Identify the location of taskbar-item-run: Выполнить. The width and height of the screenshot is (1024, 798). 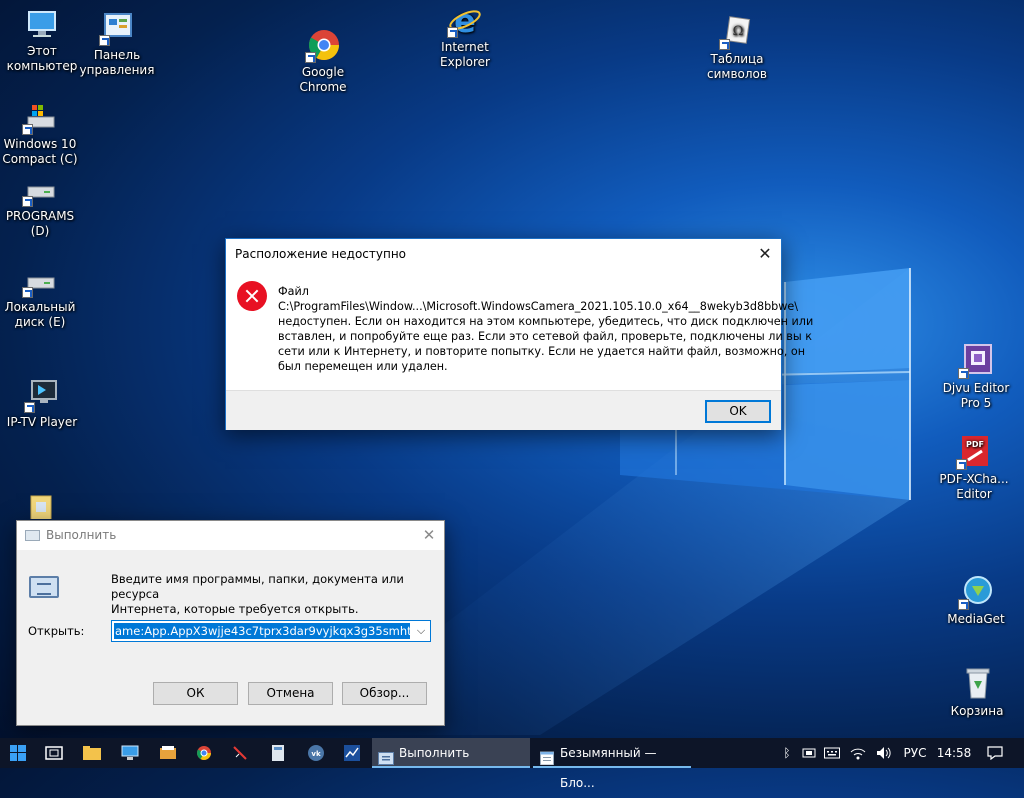
(451, 753).